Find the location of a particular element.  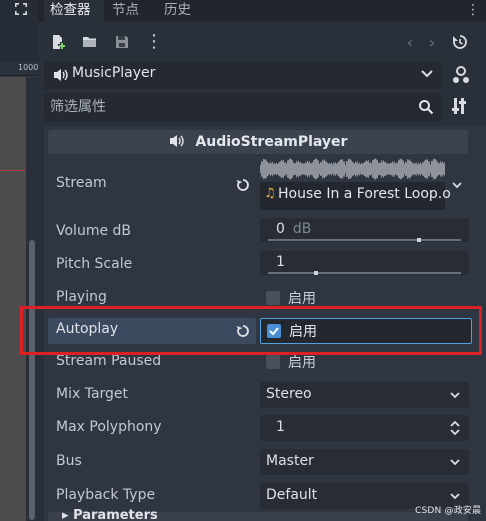

tab-node: 节点 is located at coordinates (130, 11).